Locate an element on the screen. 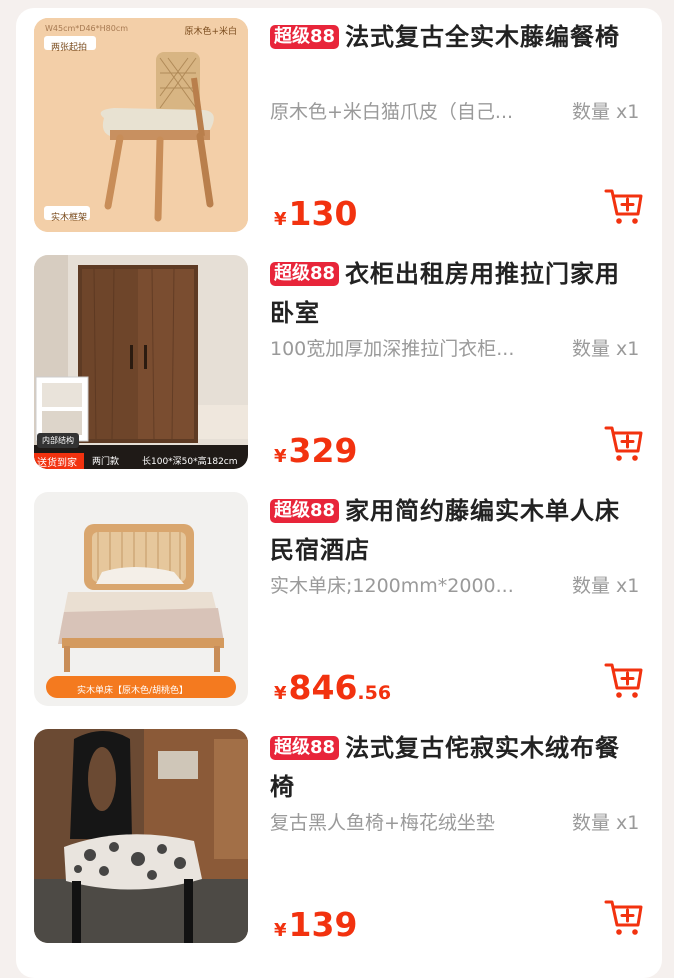 This screenshot has height=978, width=674. product-spec: 复古黑人鱼椅+梅花绒坐垫 is located at coordinates (410, 823).